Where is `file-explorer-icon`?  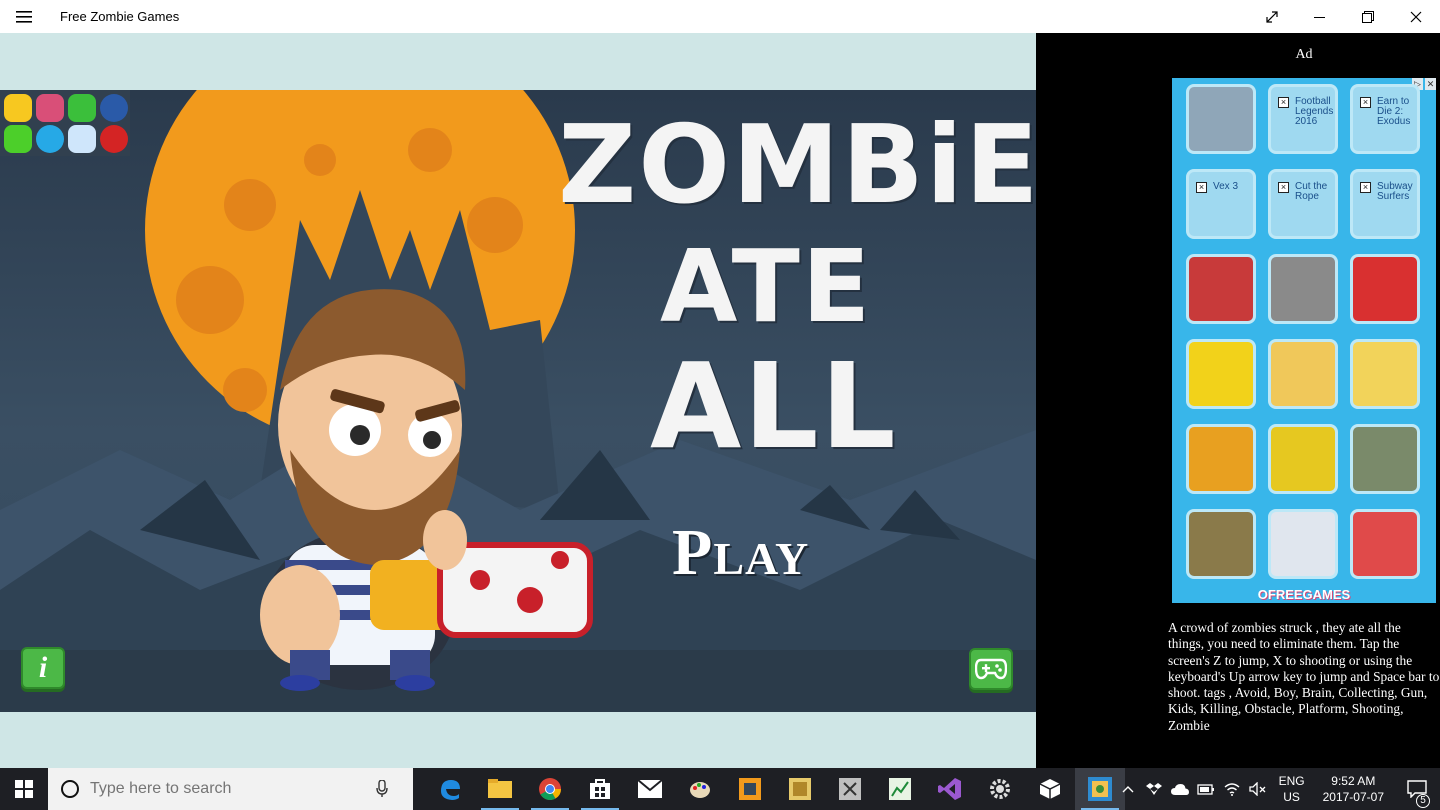
file-explorer-icon is located at coordinates (500, 789).